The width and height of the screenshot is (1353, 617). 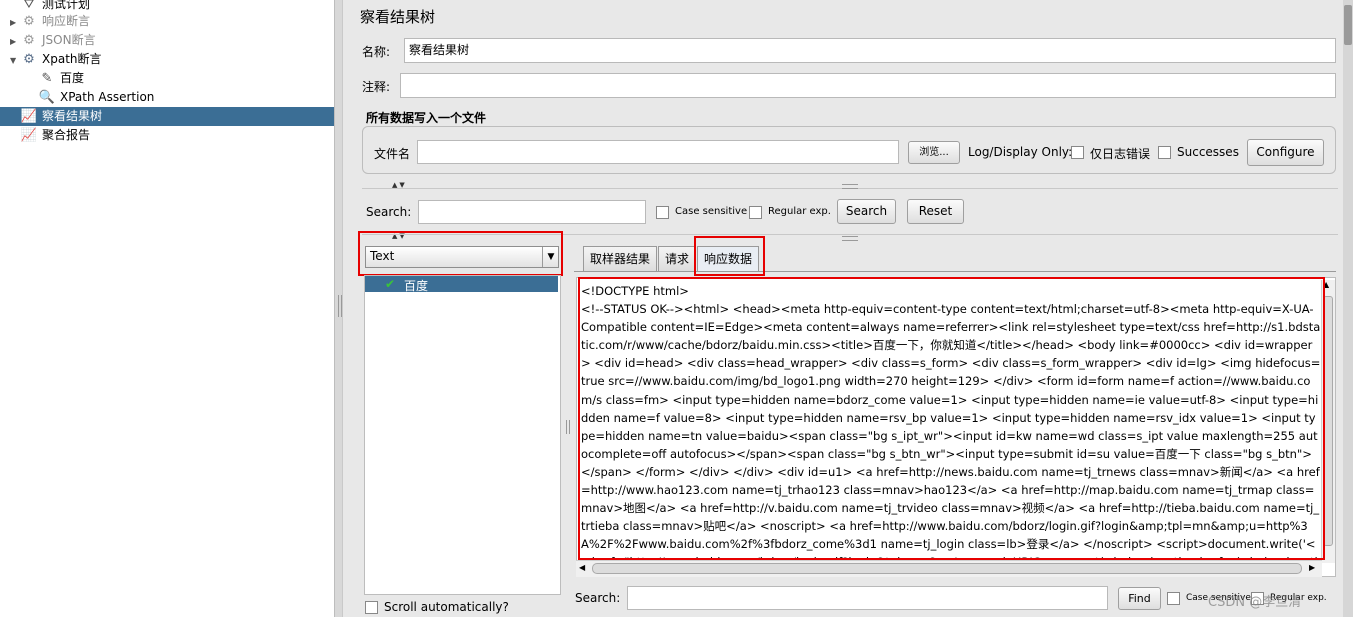 What do you see at coordinates (532, 212) in the screenshot?
I see `search-input` at bounding box center [532, 212].